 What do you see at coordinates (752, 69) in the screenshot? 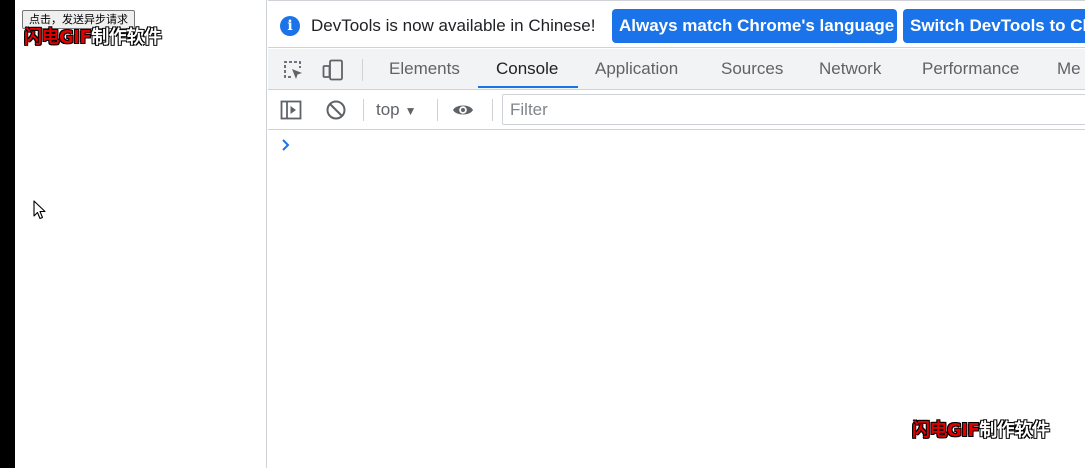
I see `tab-sources: Sources` at bounding box center [752, 69].